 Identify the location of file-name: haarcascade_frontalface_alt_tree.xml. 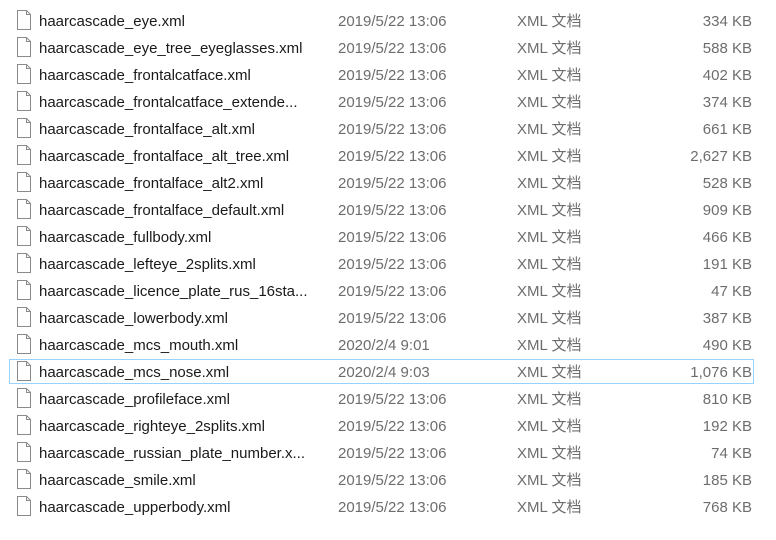
(181, 156).